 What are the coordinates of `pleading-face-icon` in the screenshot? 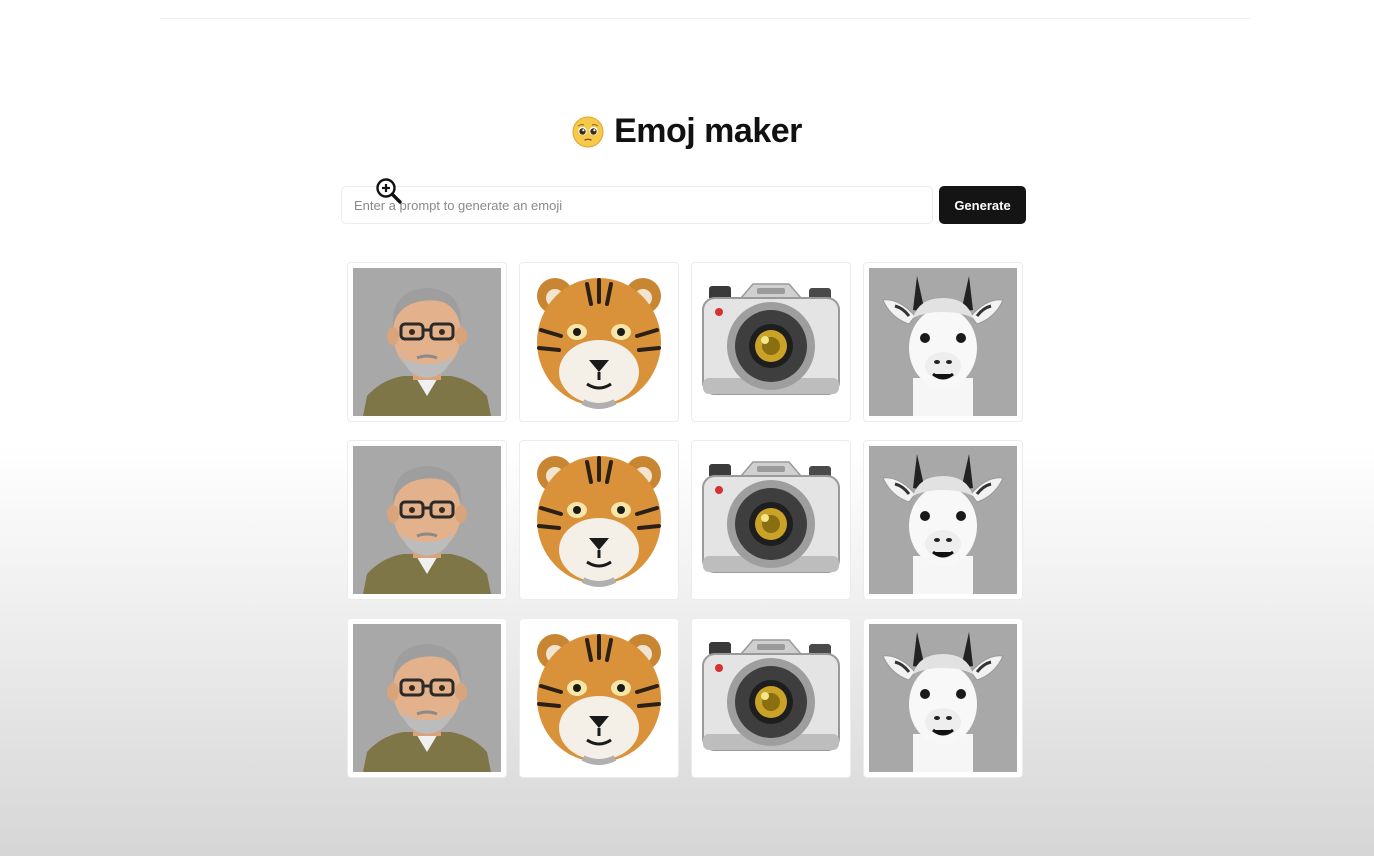 It's located at (588, 131).